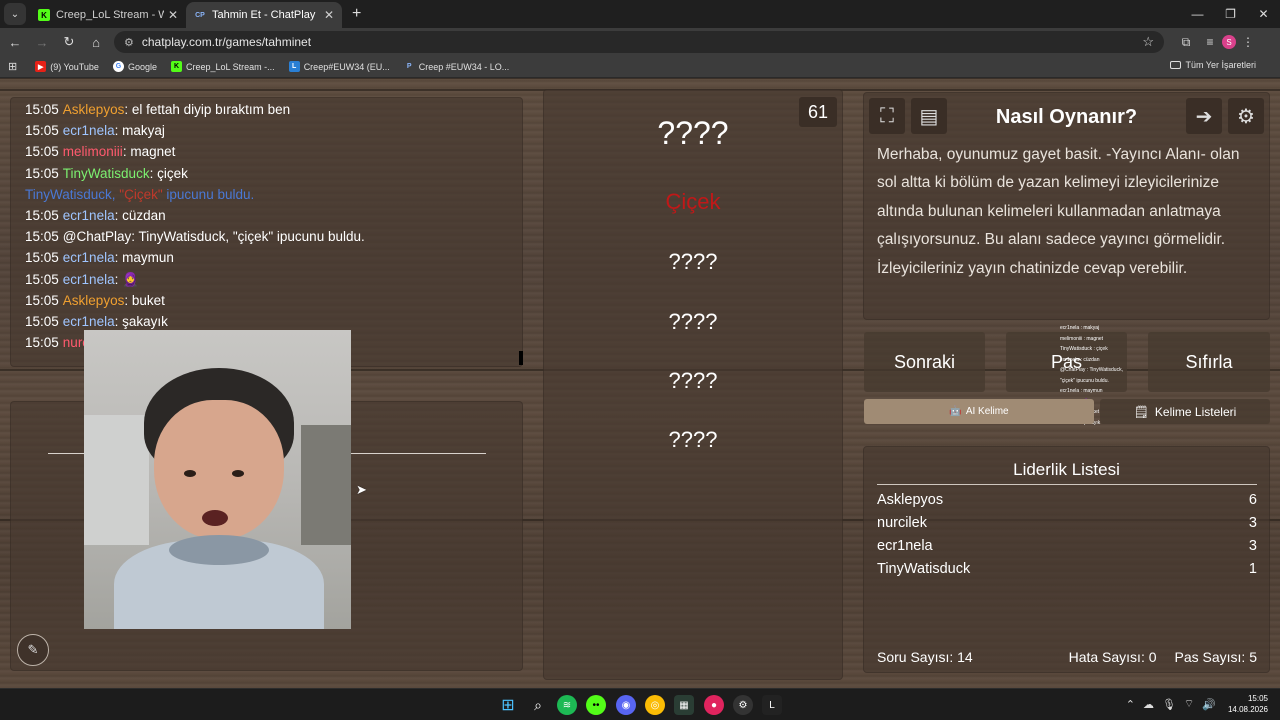 This screenshot has height=720, width=1280. What do you see at coordinates (96, 42) in the screenshot?
I see `home-icon: ⌂` at bounding box center [96, 42].